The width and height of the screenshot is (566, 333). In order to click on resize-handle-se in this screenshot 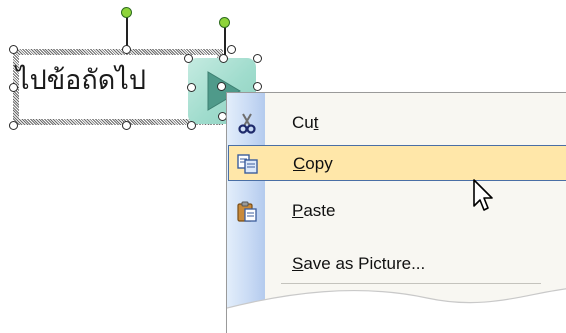, I will do `click(191, 125)`.